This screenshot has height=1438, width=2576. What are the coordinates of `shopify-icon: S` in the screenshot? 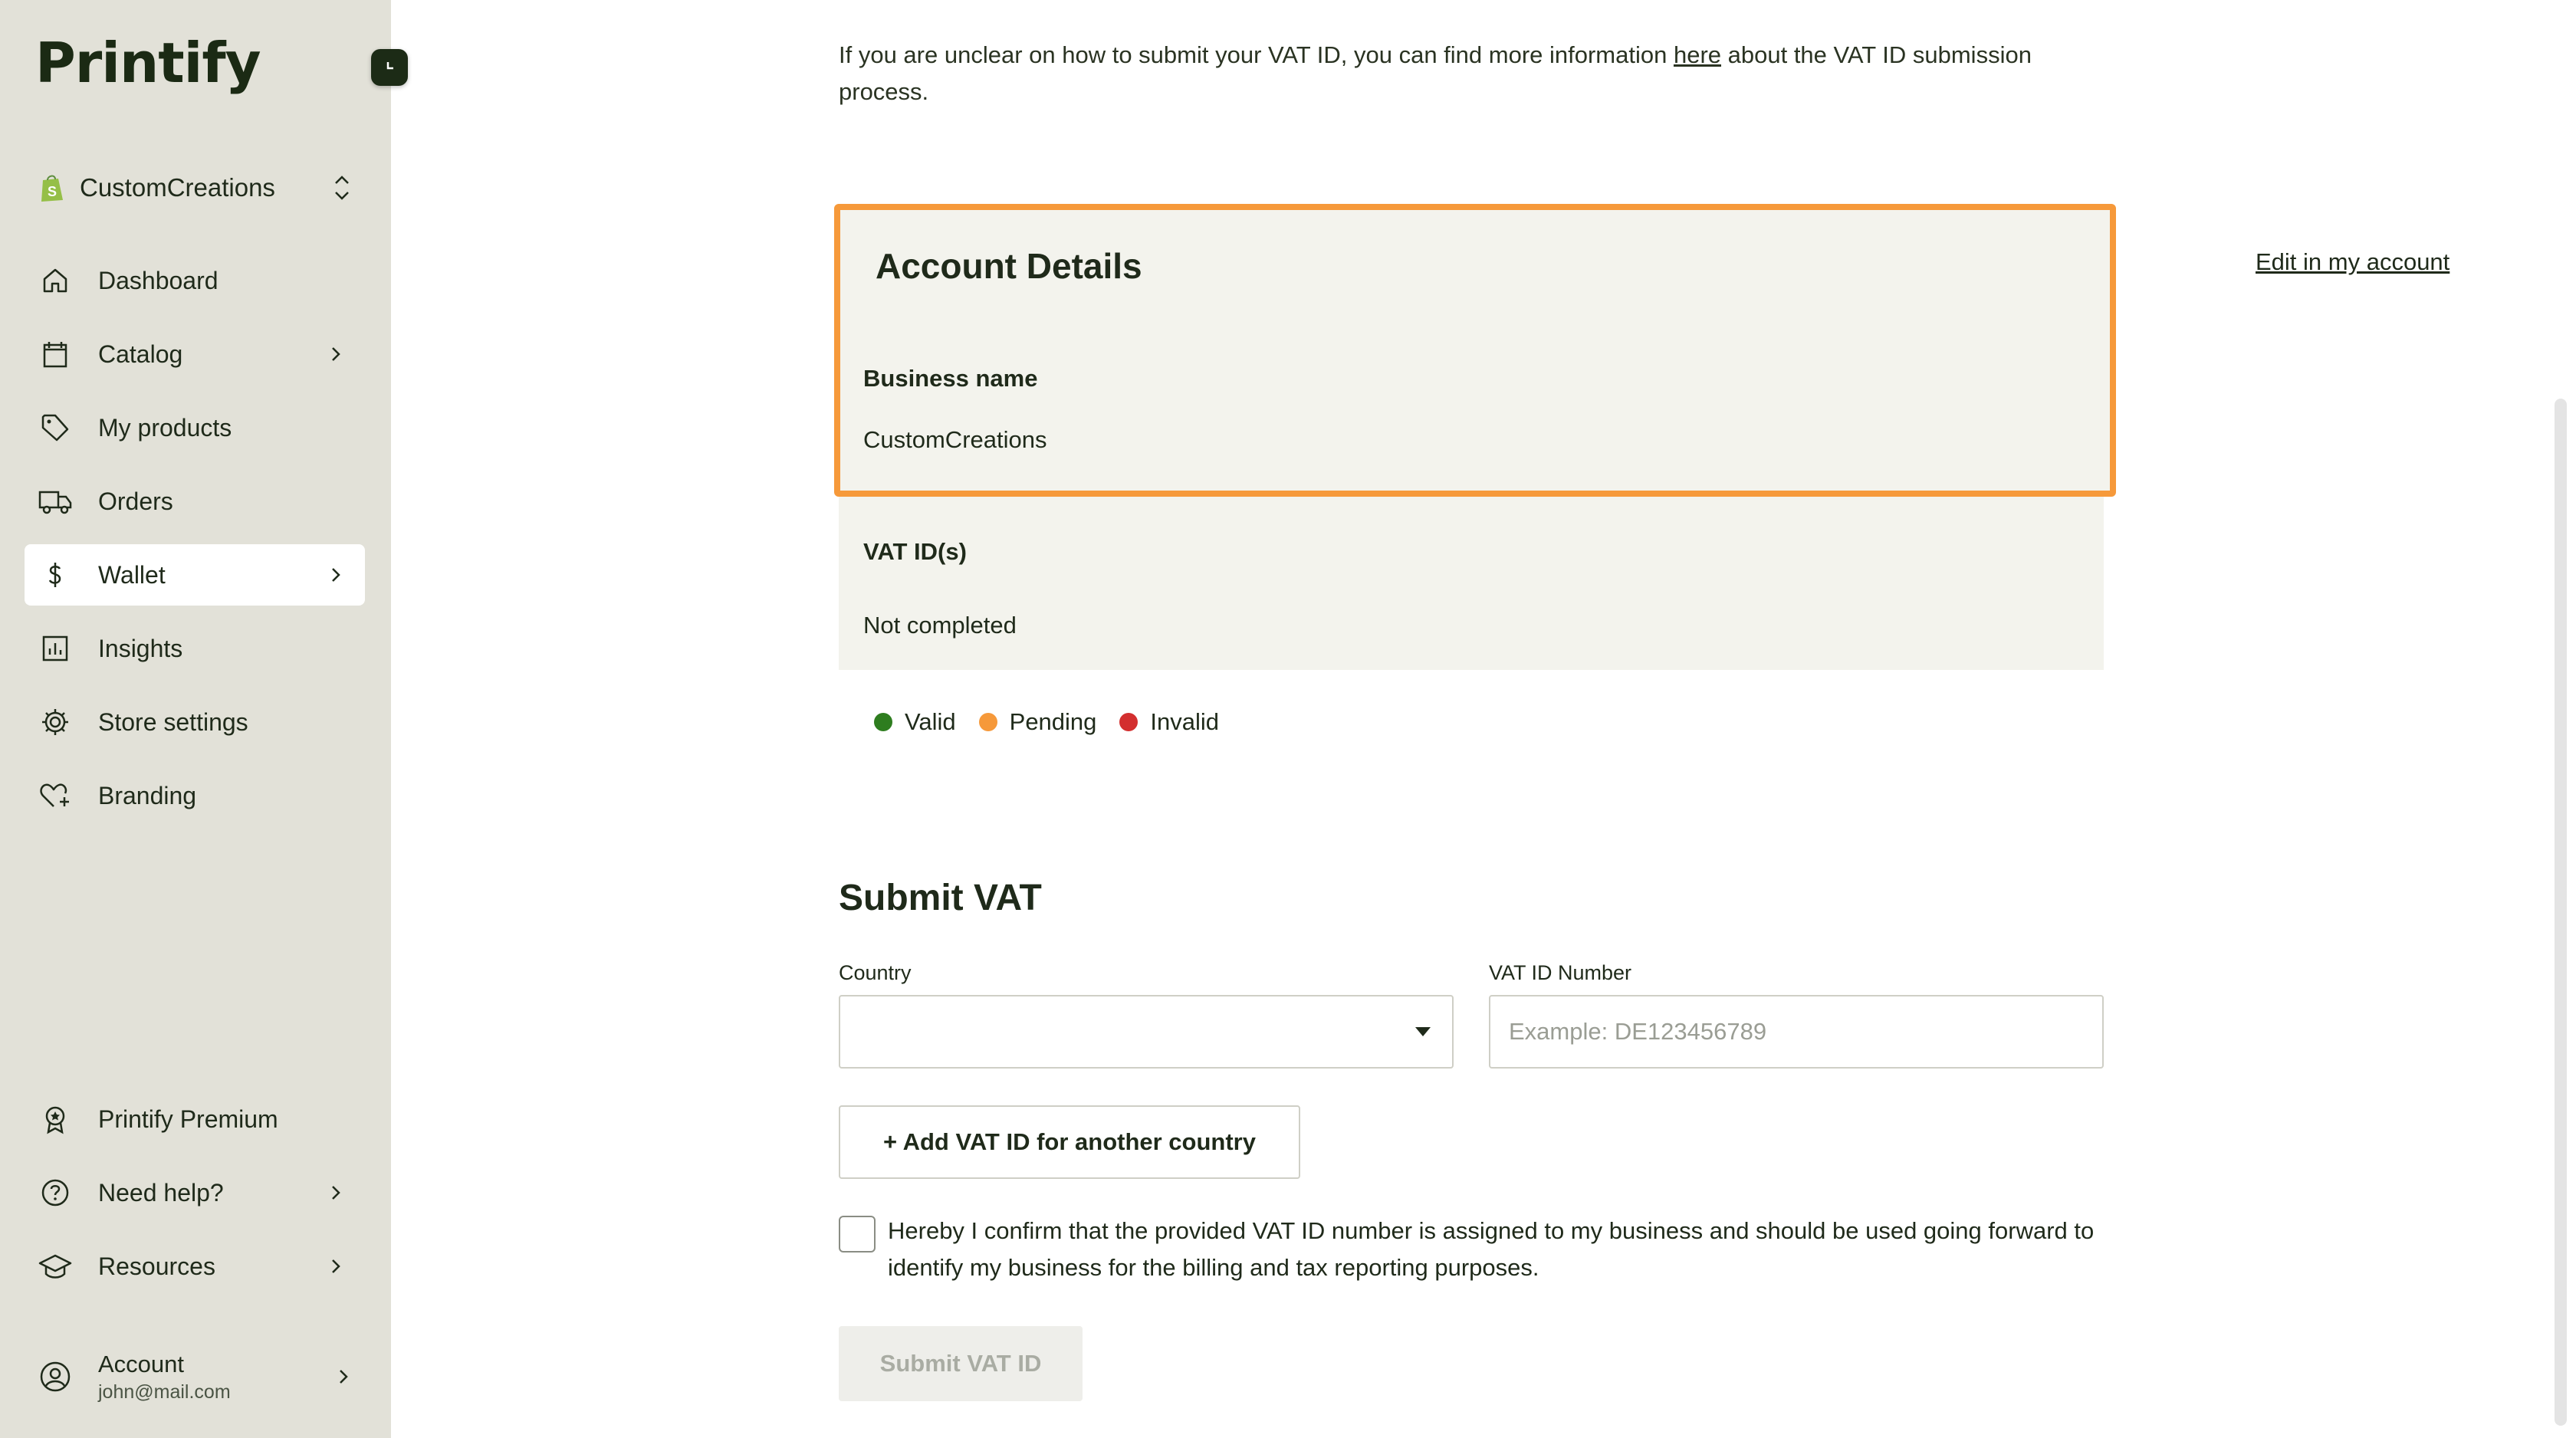 It's located at (52, 188).